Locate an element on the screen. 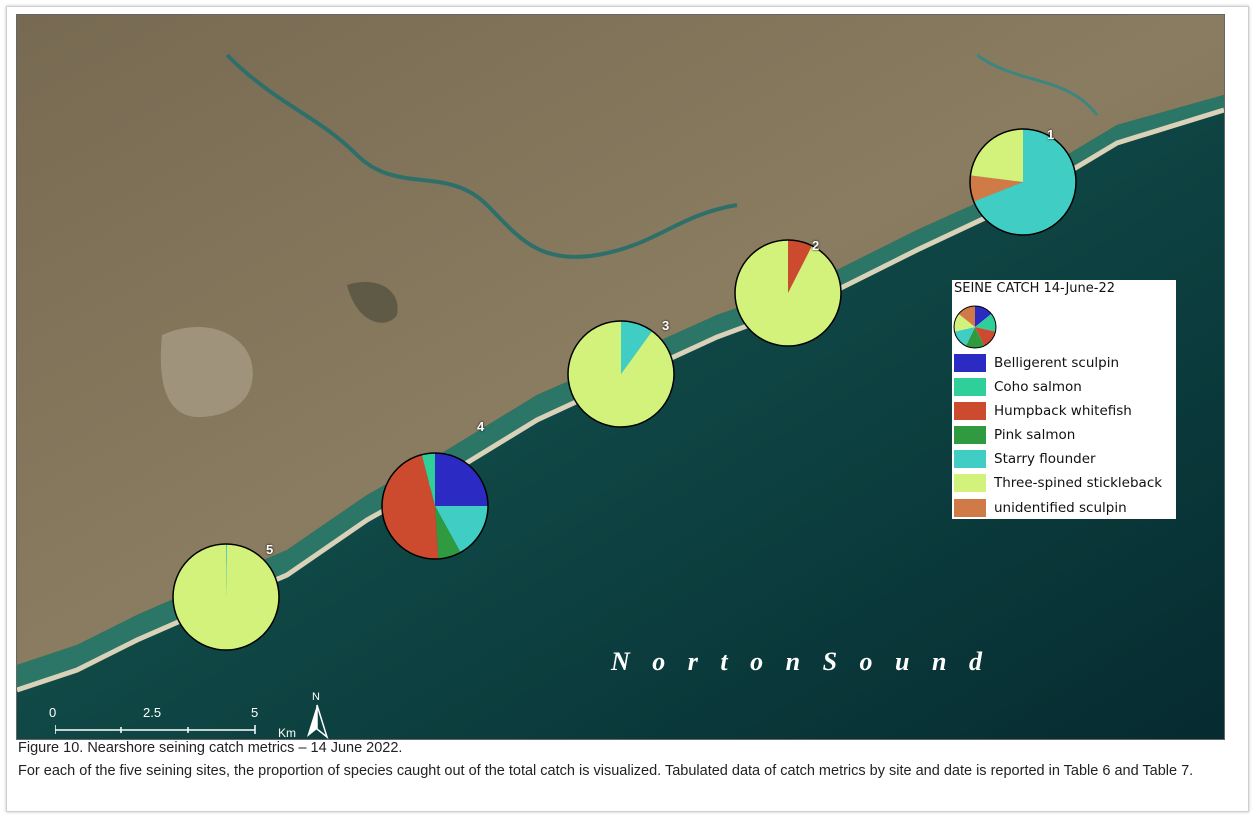 This screenshot has height=818, width=1255. scale-bar-line is located at coordinates (155, 729).